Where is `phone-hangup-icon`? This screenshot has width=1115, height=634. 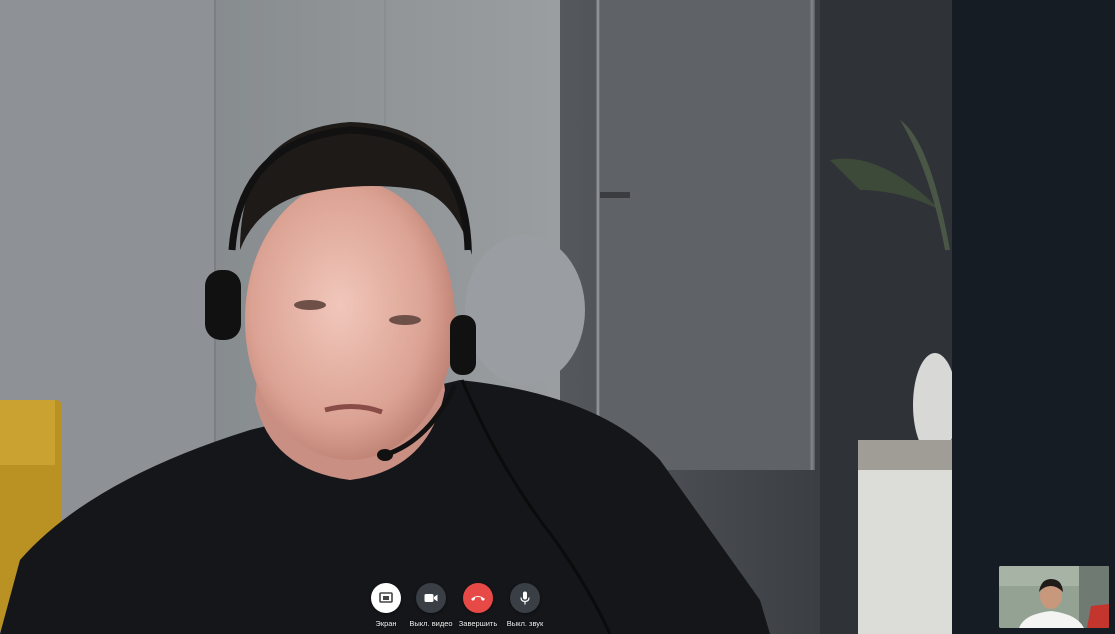 phone-hangup-icon is located at coordinates (478, 598).